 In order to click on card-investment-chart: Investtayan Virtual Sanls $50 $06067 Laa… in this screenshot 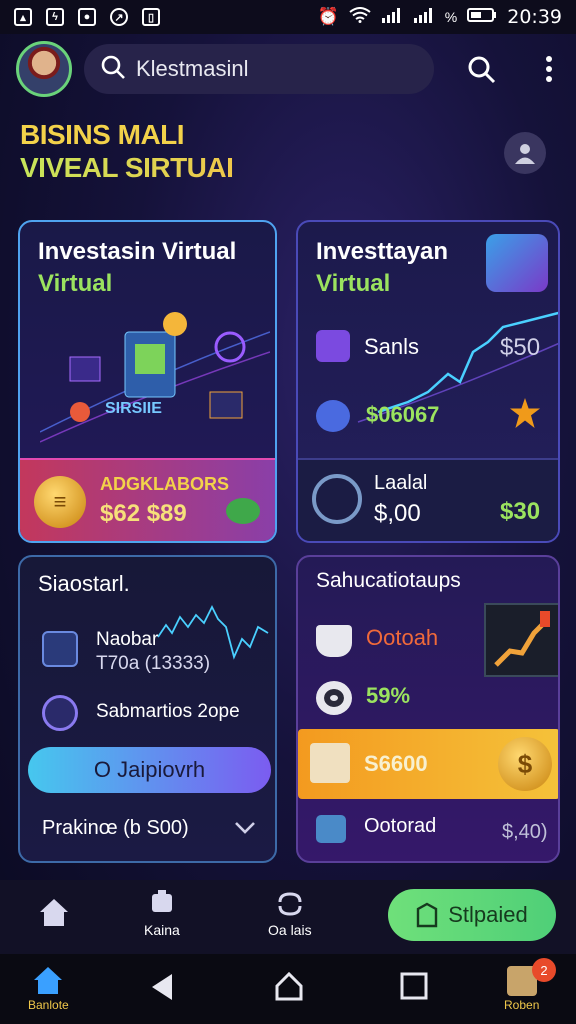, I will do `click(428, 381)`.